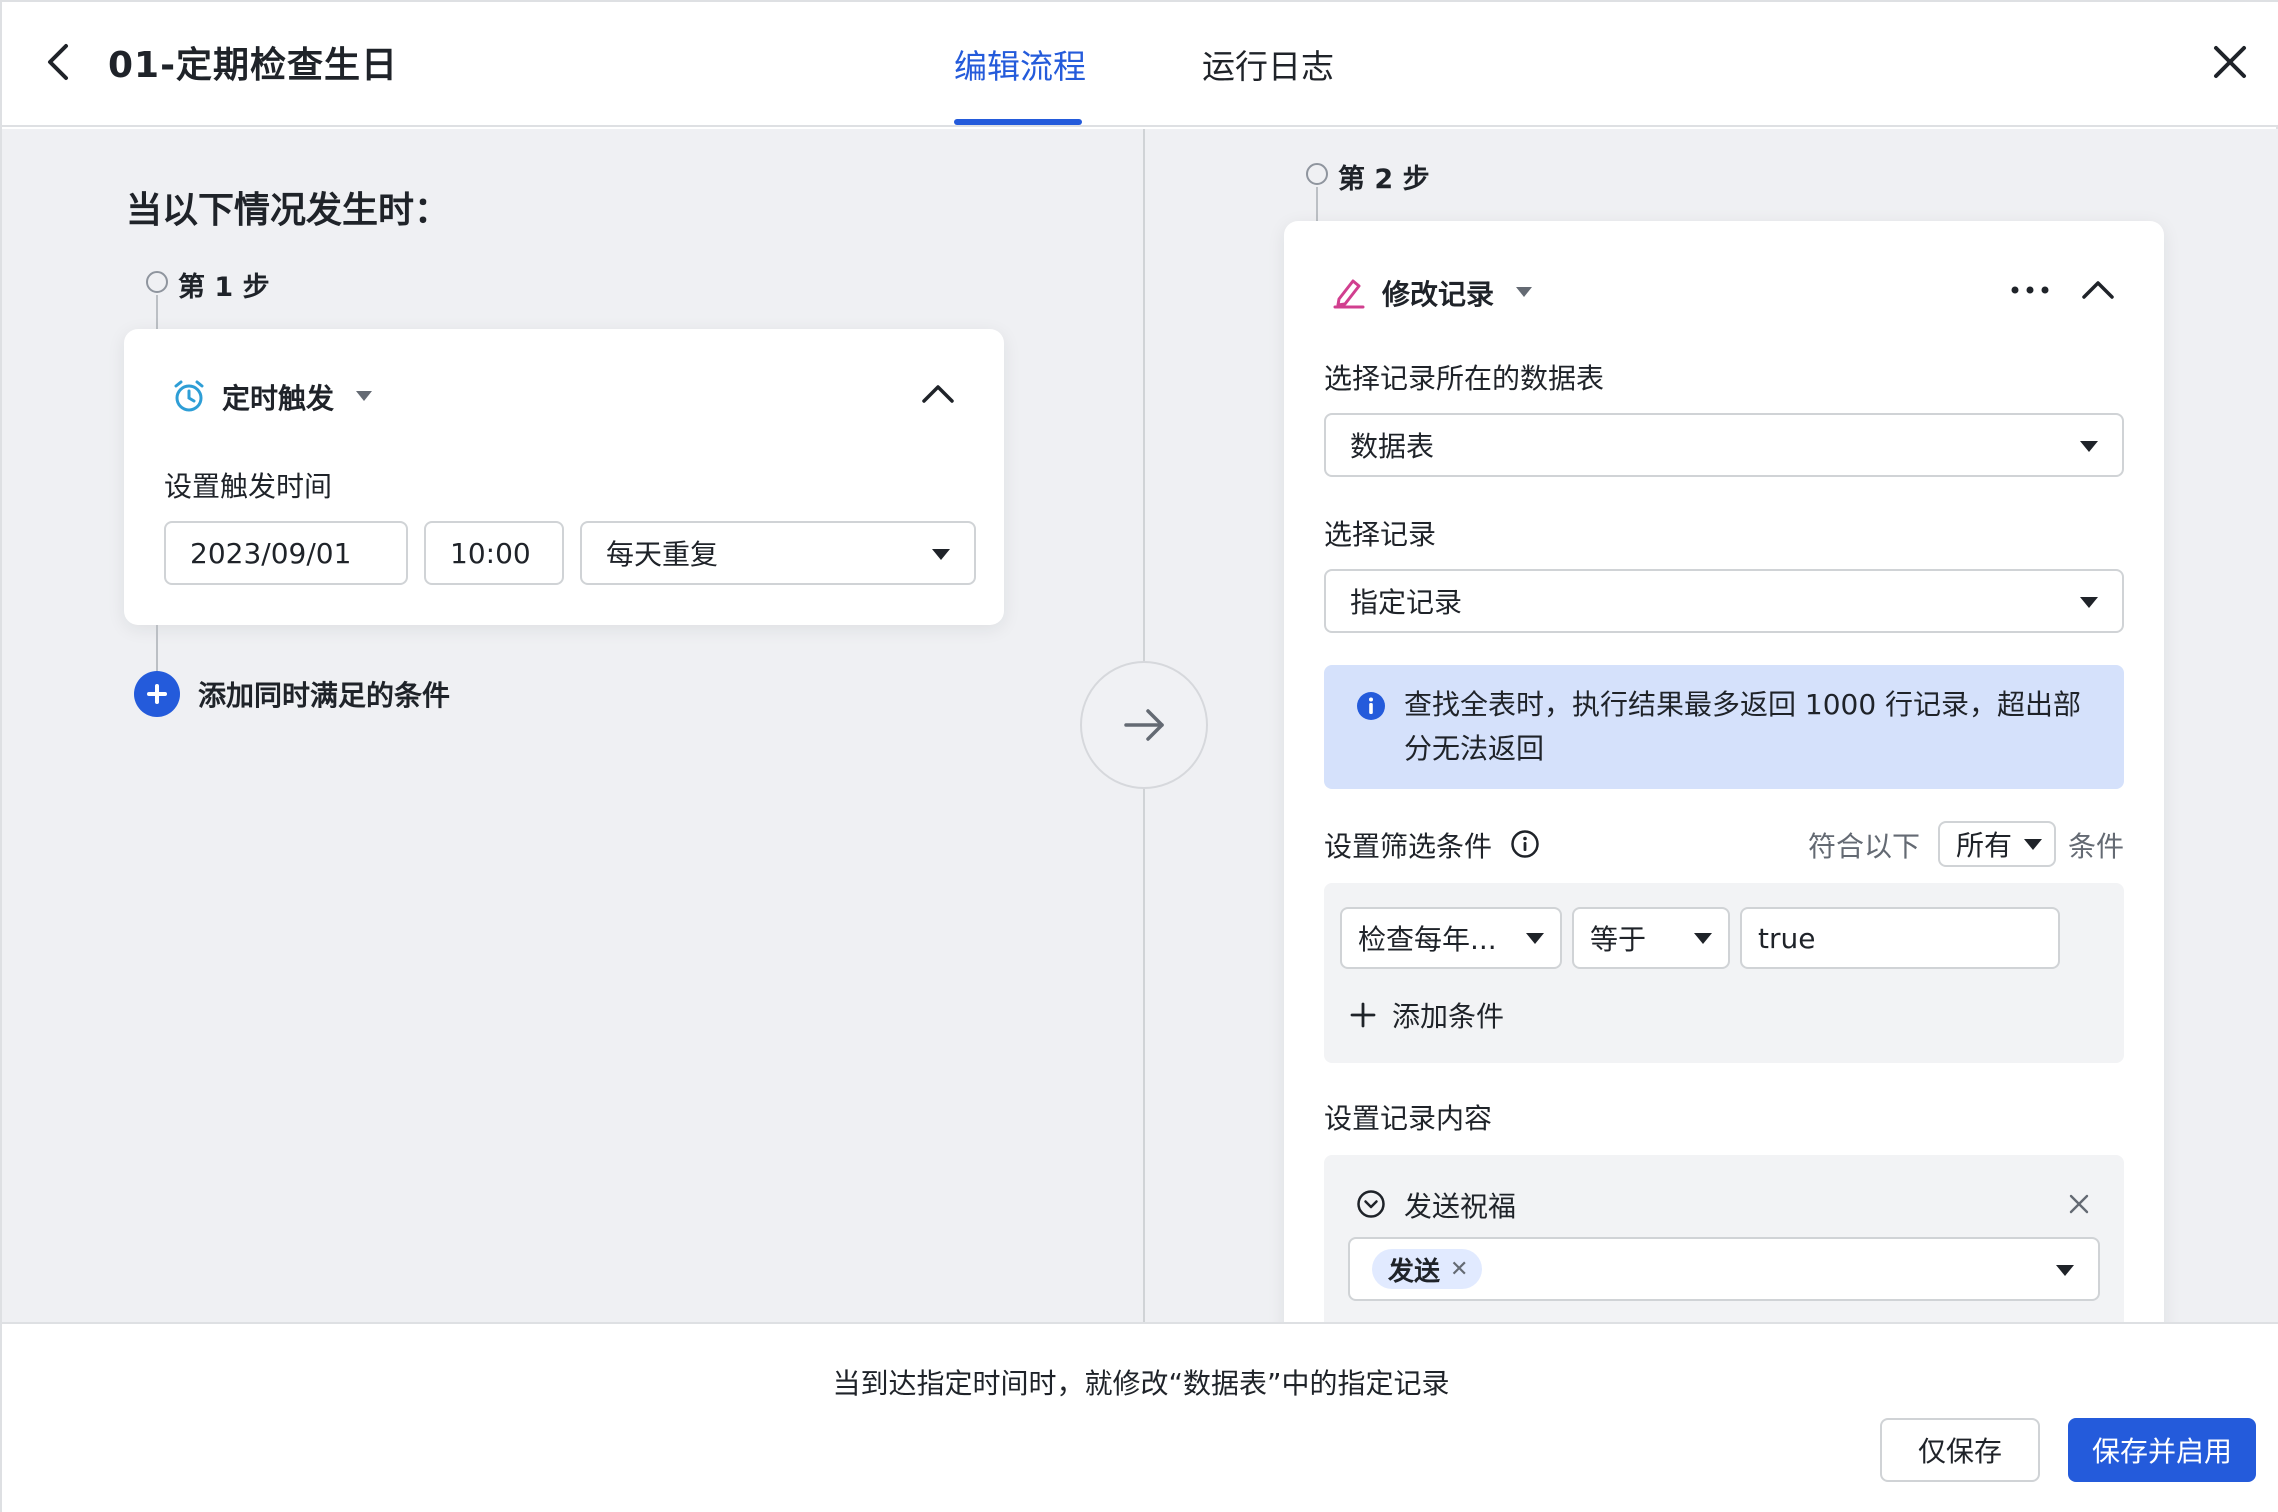 The image size is (2278, 1512). I want to click on trigger-date-value: 2023/09/01, so click(271, 553).